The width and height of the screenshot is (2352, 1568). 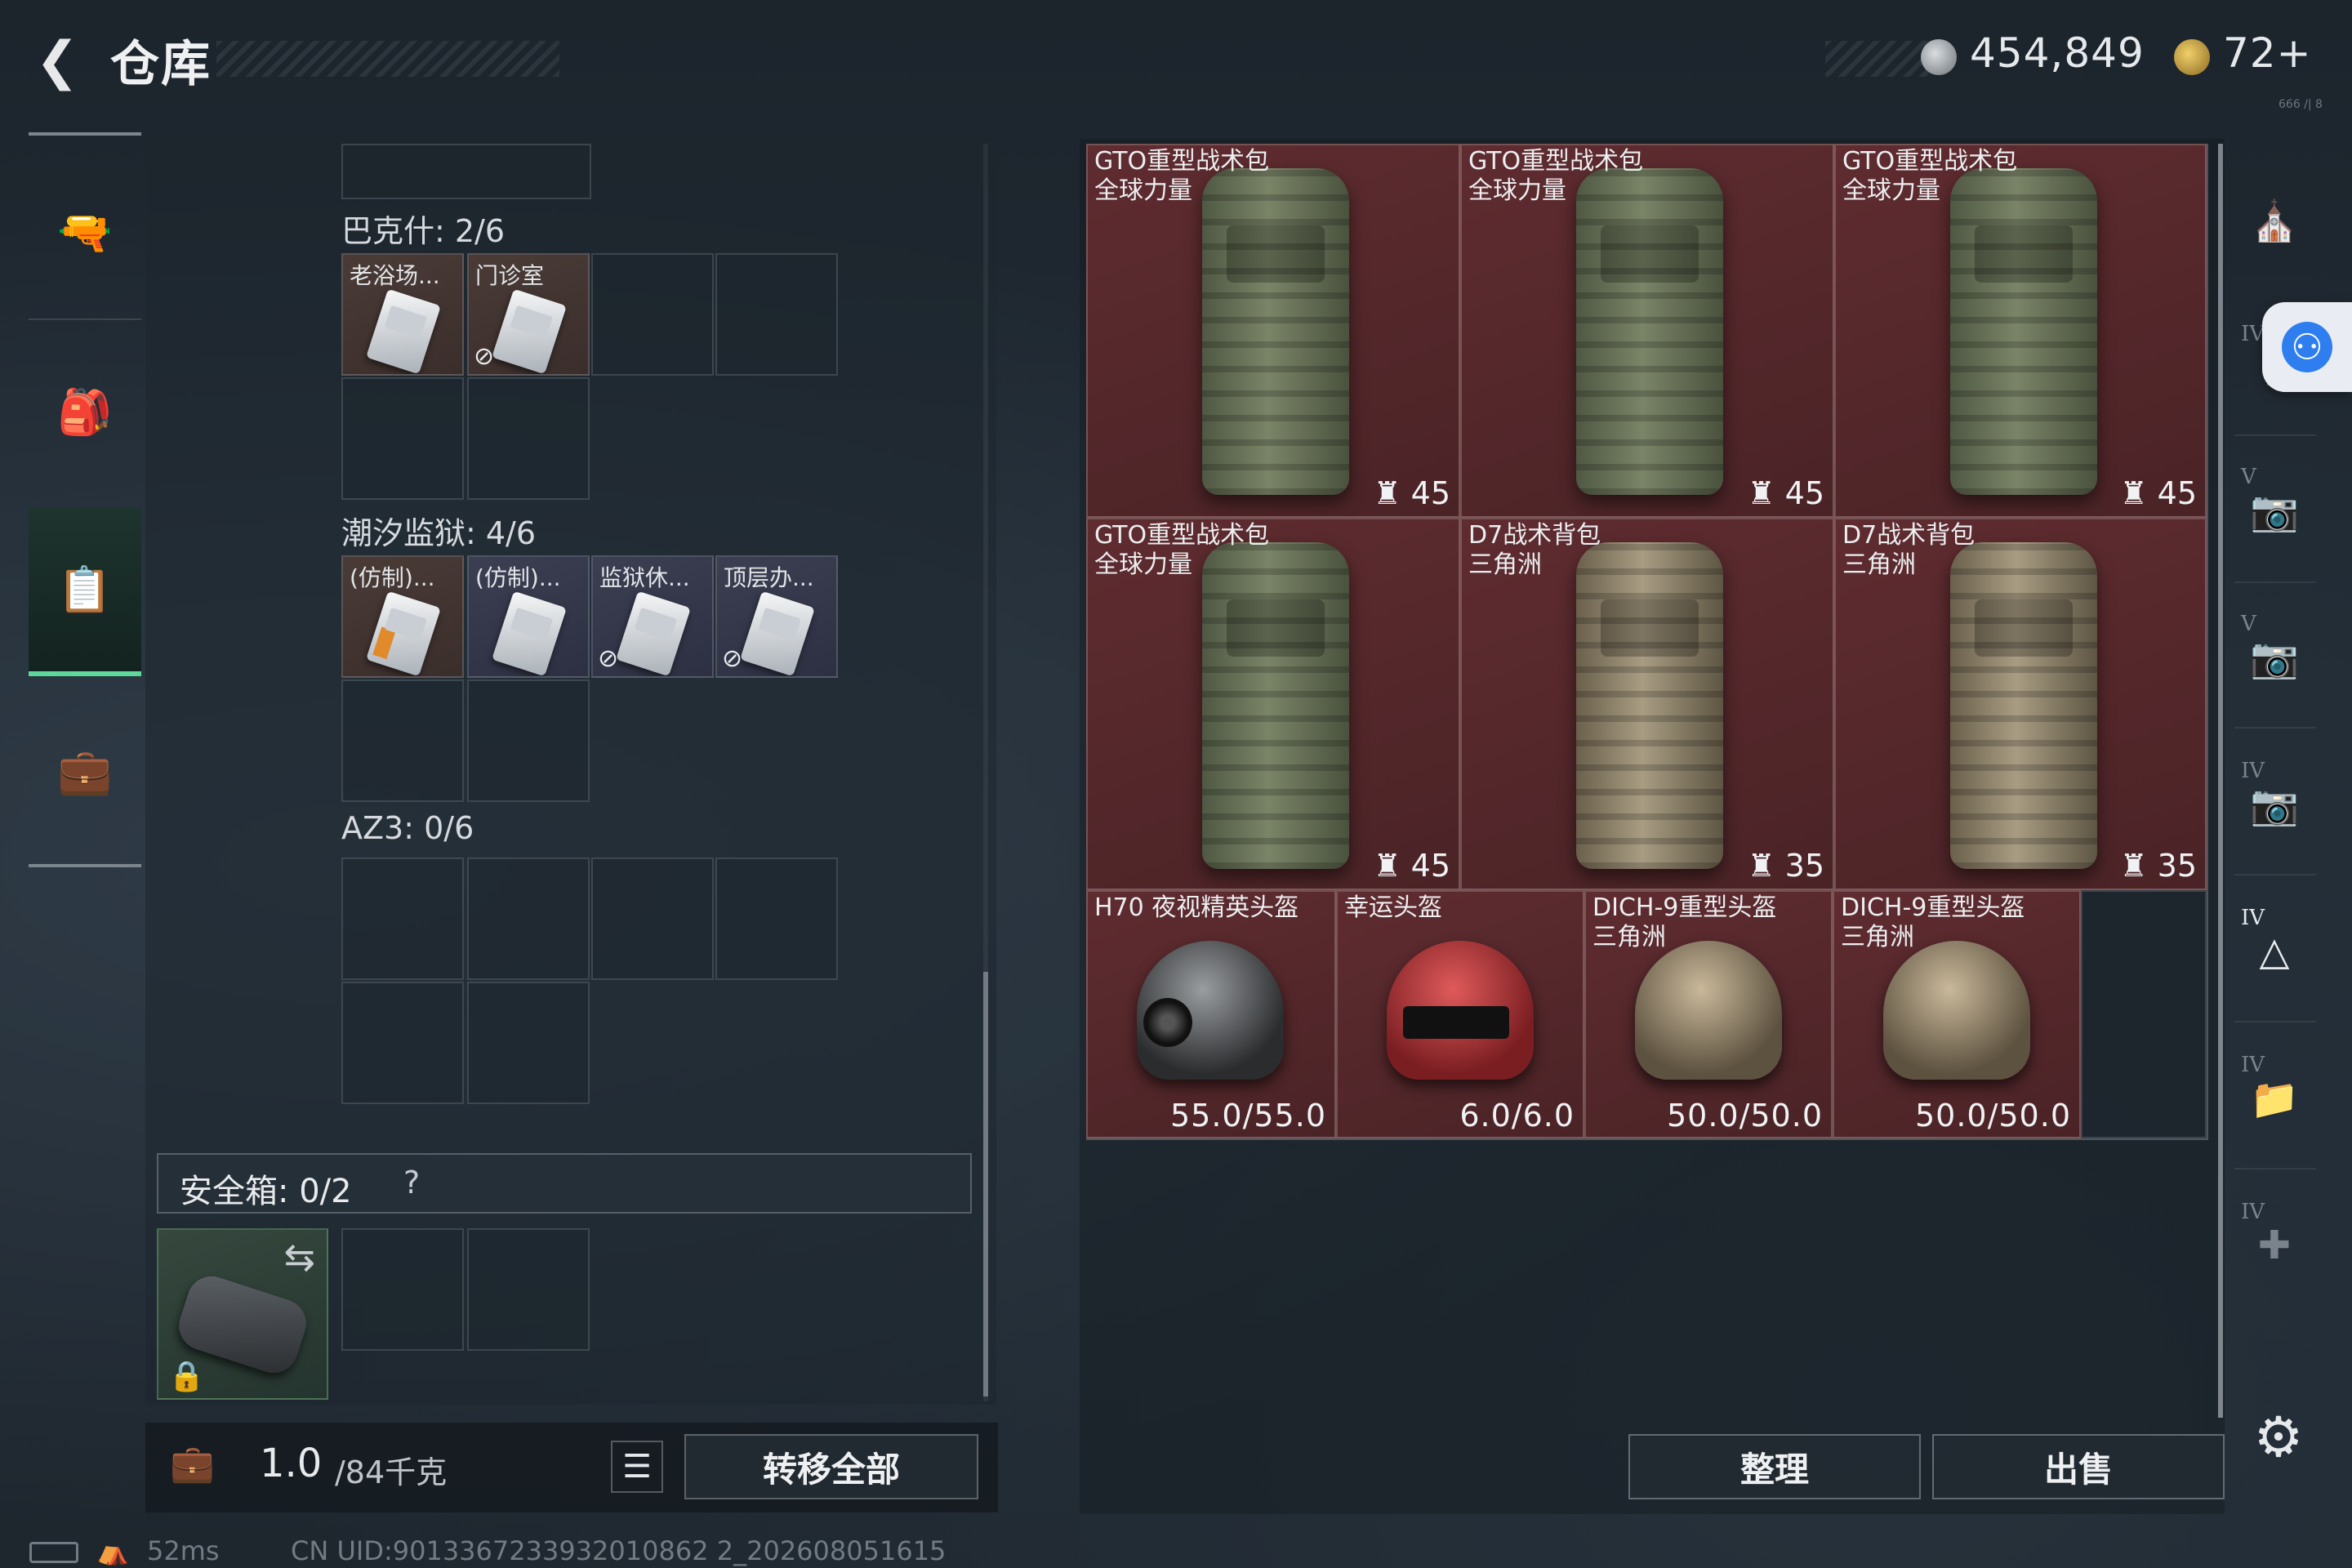 I want to click on gear-icon: ⚙, so click(x=2278, y=1437).